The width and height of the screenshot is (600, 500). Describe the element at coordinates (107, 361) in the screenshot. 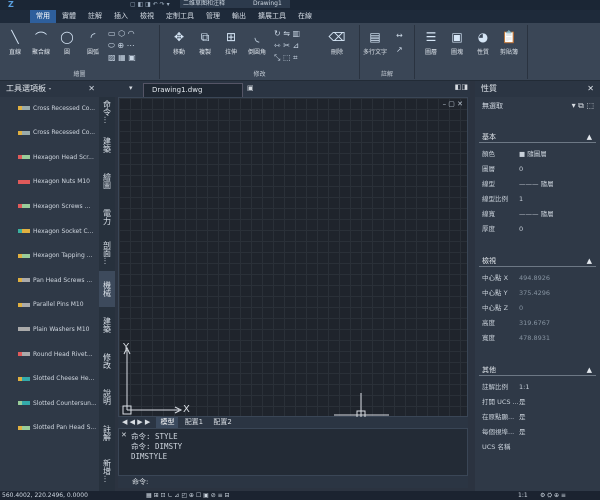

I see `palette-tab: 修改` at that location.